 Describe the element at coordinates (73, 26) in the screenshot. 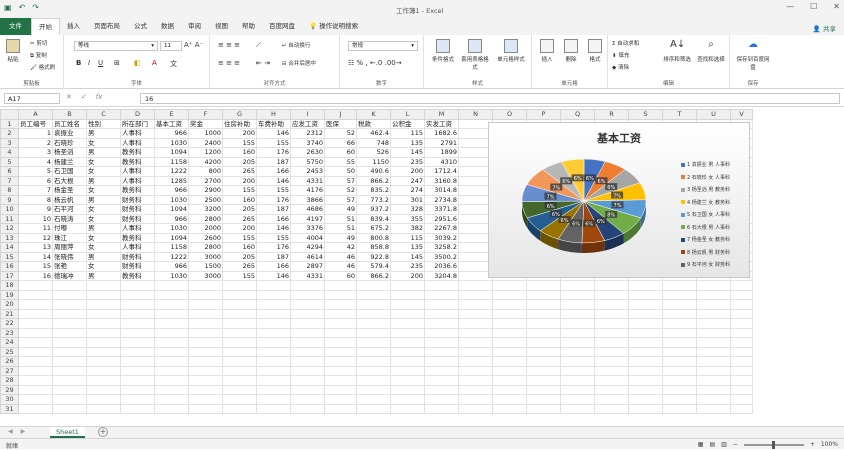

I see `menu-insert: 插入` at that location.